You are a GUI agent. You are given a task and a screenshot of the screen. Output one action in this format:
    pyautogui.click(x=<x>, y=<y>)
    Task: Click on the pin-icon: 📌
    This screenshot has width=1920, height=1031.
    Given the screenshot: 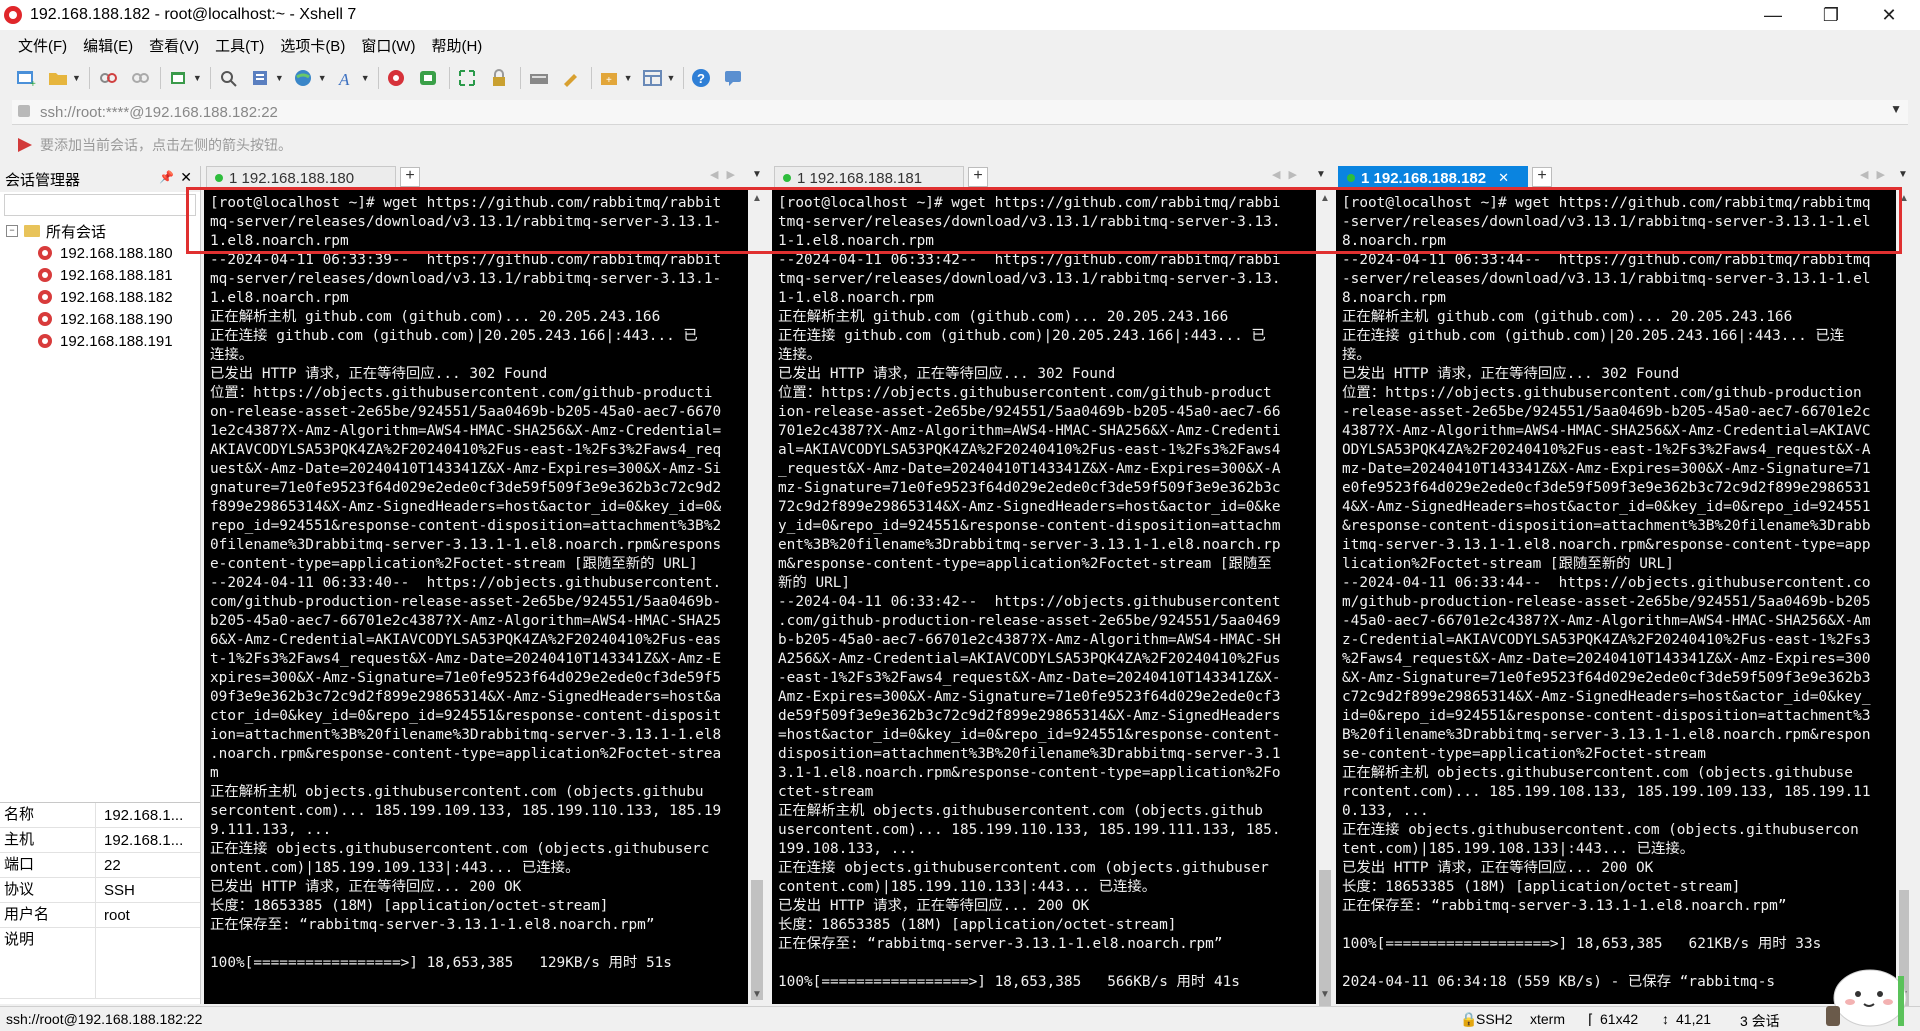 What is the action you would take?
    pyautogui.click(x=166, y=177)
    